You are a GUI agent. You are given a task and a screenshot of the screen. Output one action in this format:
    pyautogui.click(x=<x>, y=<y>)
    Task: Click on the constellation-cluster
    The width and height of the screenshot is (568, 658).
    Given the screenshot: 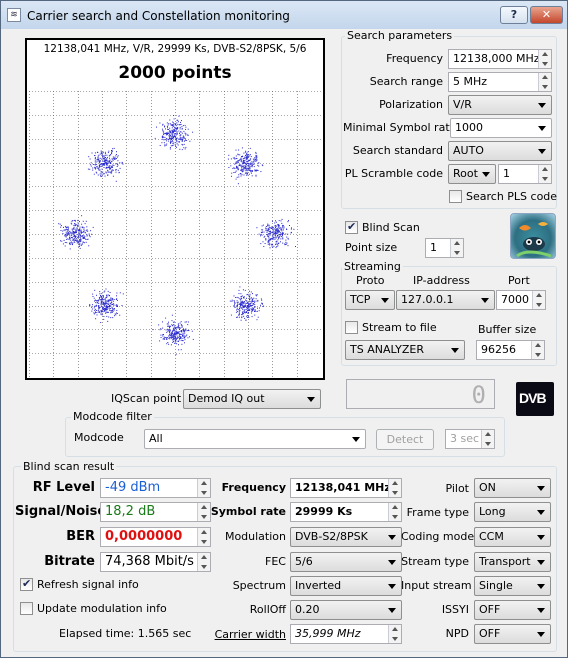 What is the action you would take?
    pyautogui.click(x=247, y=303)
    